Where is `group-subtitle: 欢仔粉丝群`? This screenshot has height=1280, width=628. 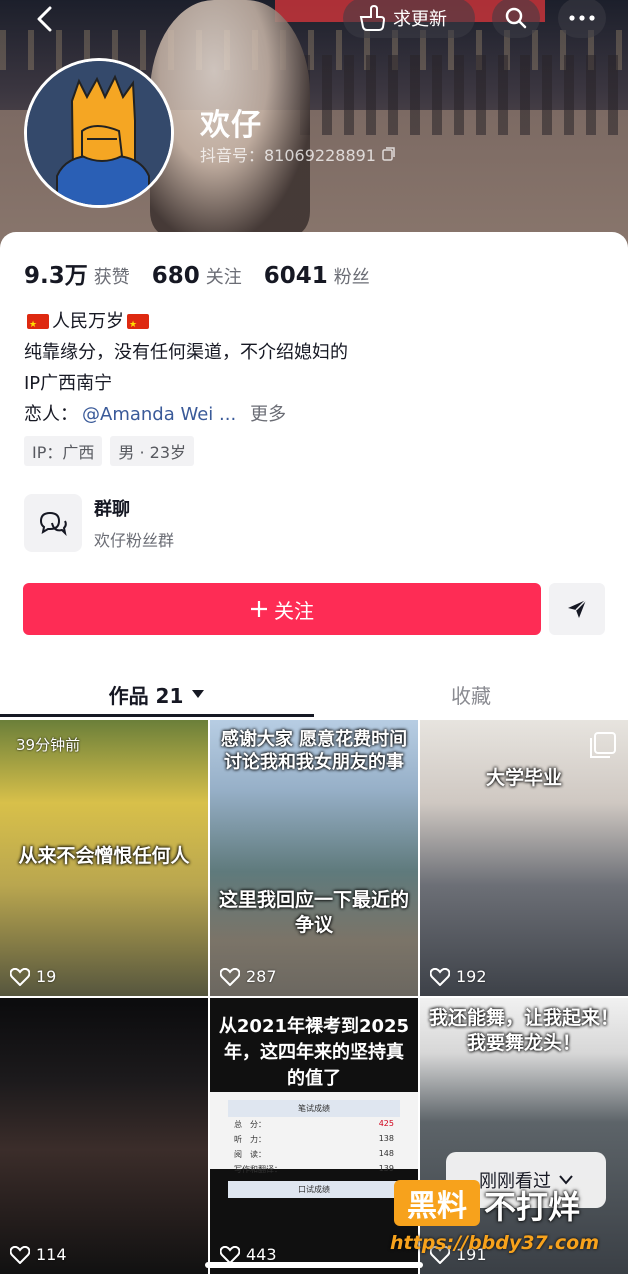 group-subtitle: 欢仔粉丝群 is located at coordinates (134, 540).